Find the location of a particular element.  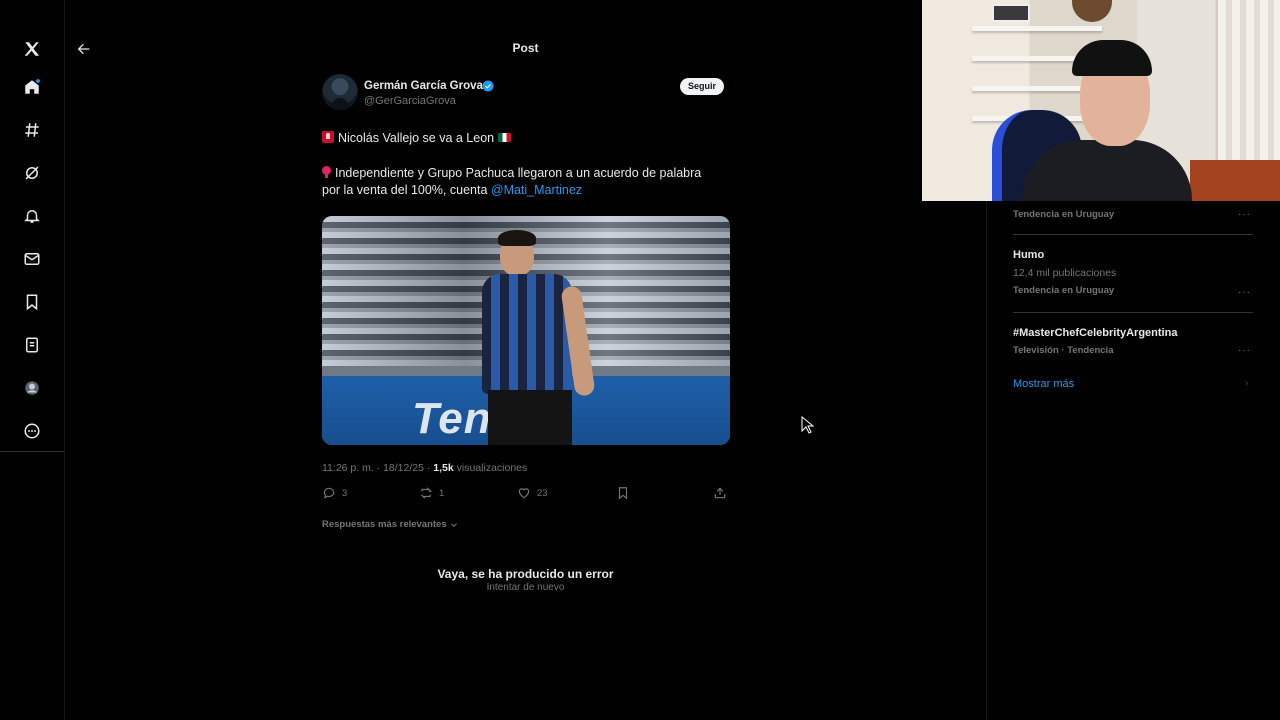

show-more-link: Mostrar más is located at coordinates (1043, 384).